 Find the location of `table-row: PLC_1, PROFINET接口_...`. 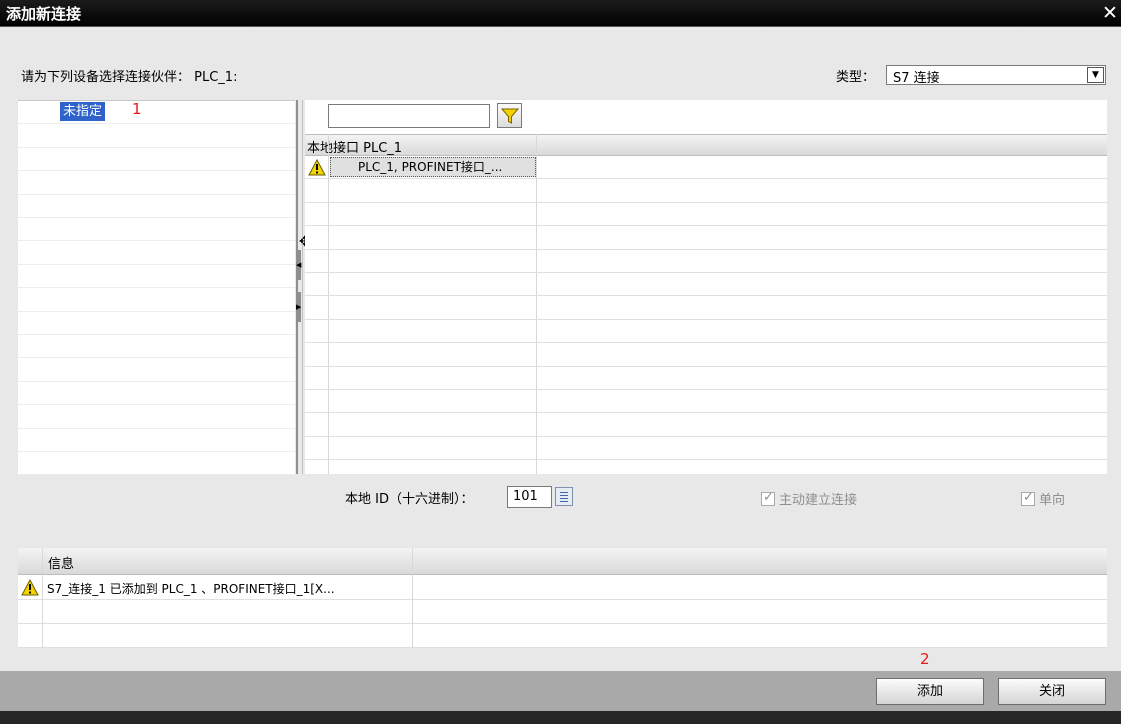

table-row: PLC_1, PROFINET接口_... is located at coordinates (706, 168).